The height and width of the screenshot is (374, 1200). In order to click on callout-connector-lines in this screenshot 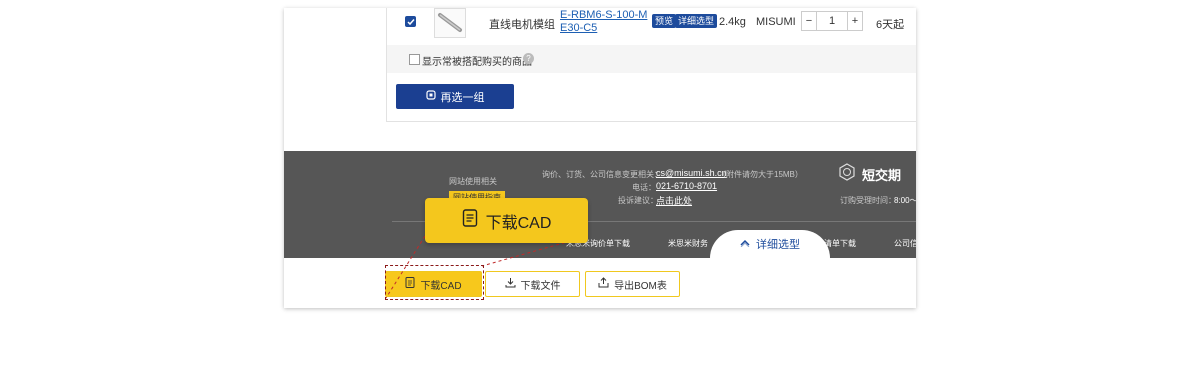, I will do `click(487, 267)`.